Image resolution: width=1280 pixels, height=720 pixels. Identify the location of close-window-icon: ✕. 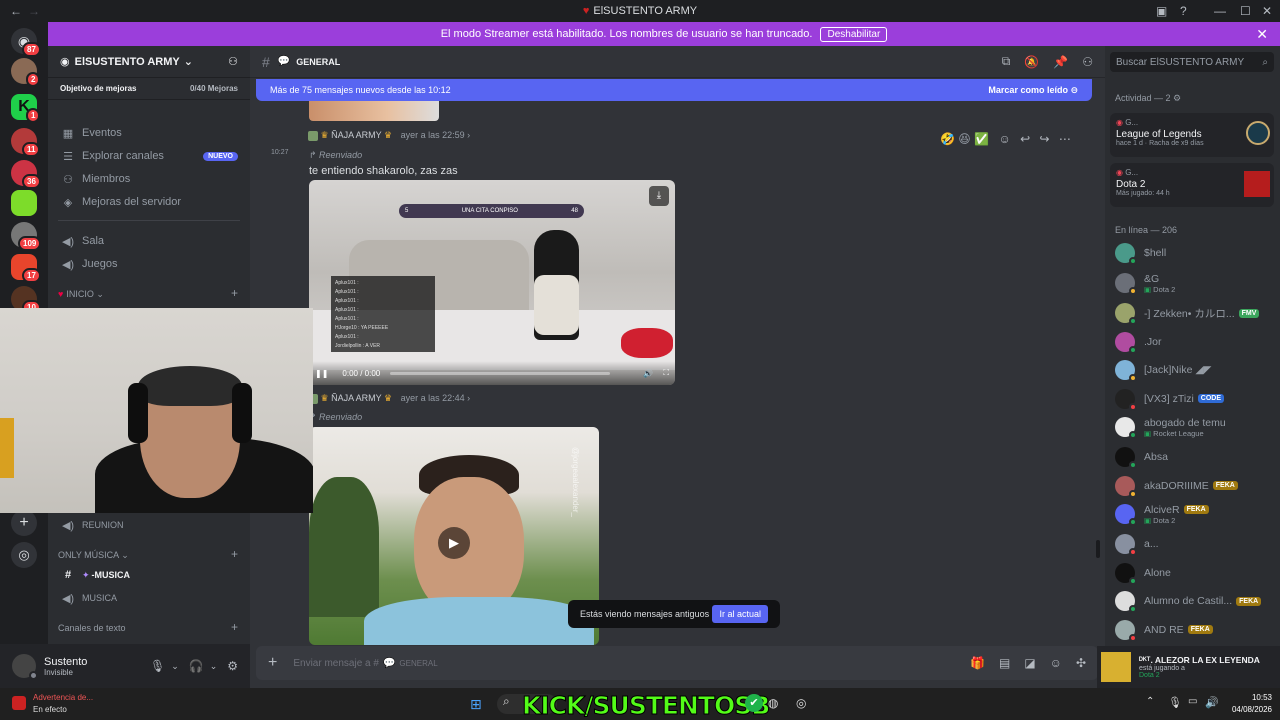
(1267, 11).